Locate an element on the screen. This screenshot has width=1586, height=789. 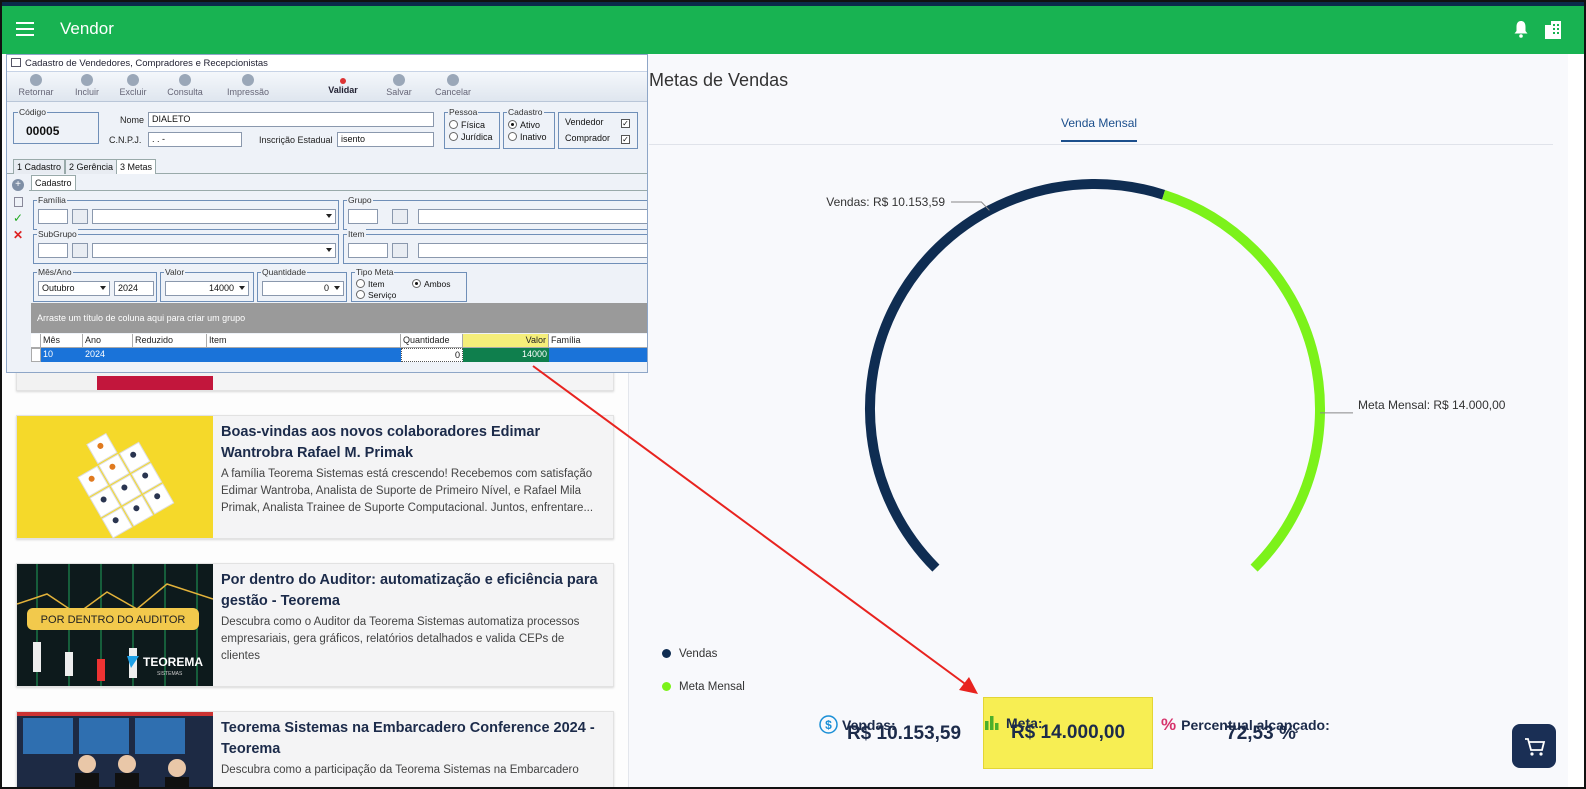
grid-header-mes: Mês is located at coordinates (62, 341).